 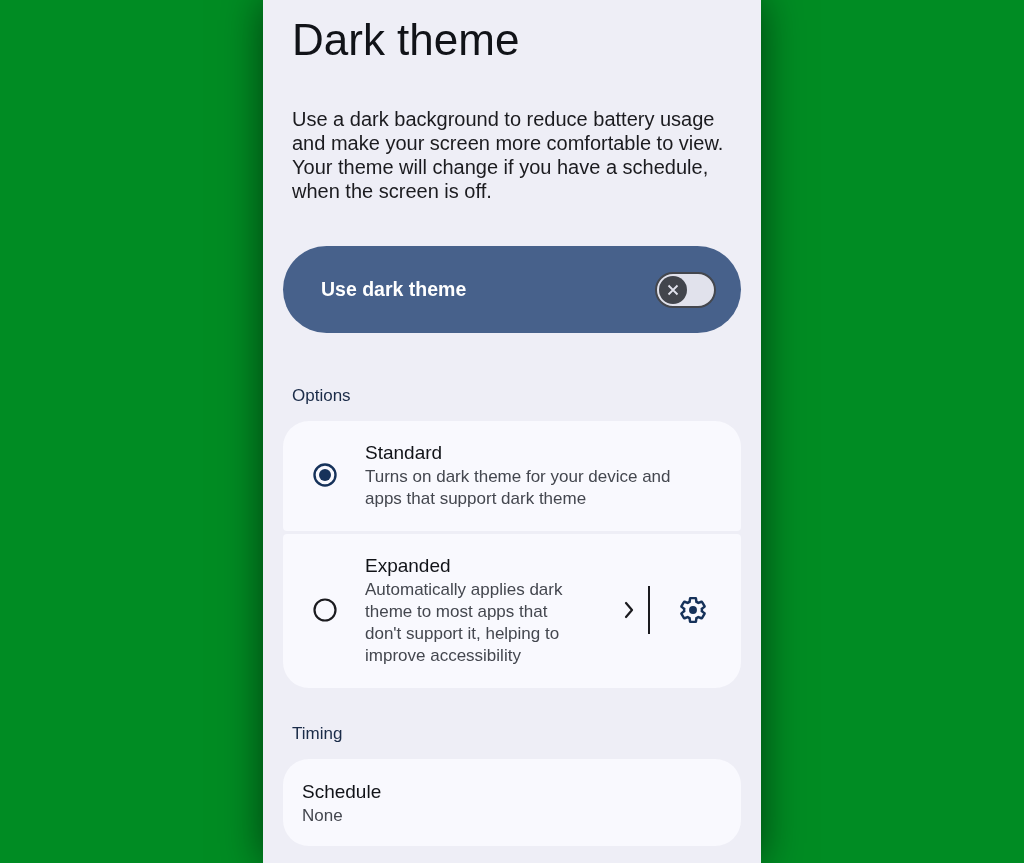 I want to click on page-title: Dark theme, so click(x=406, y=40).